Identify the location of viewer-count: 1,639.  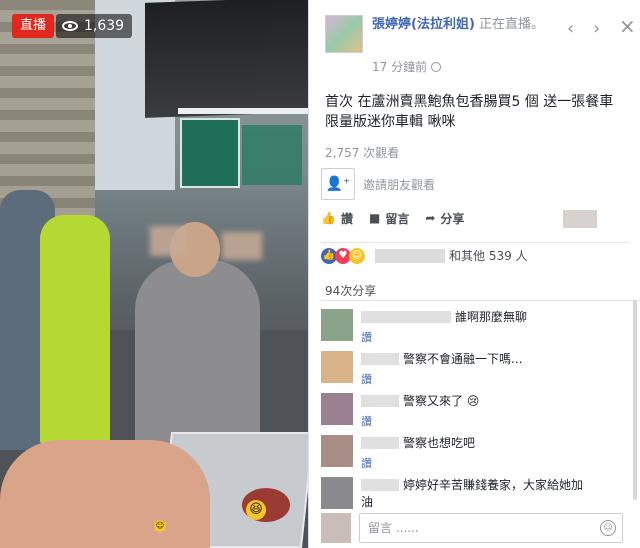
(104, 26).